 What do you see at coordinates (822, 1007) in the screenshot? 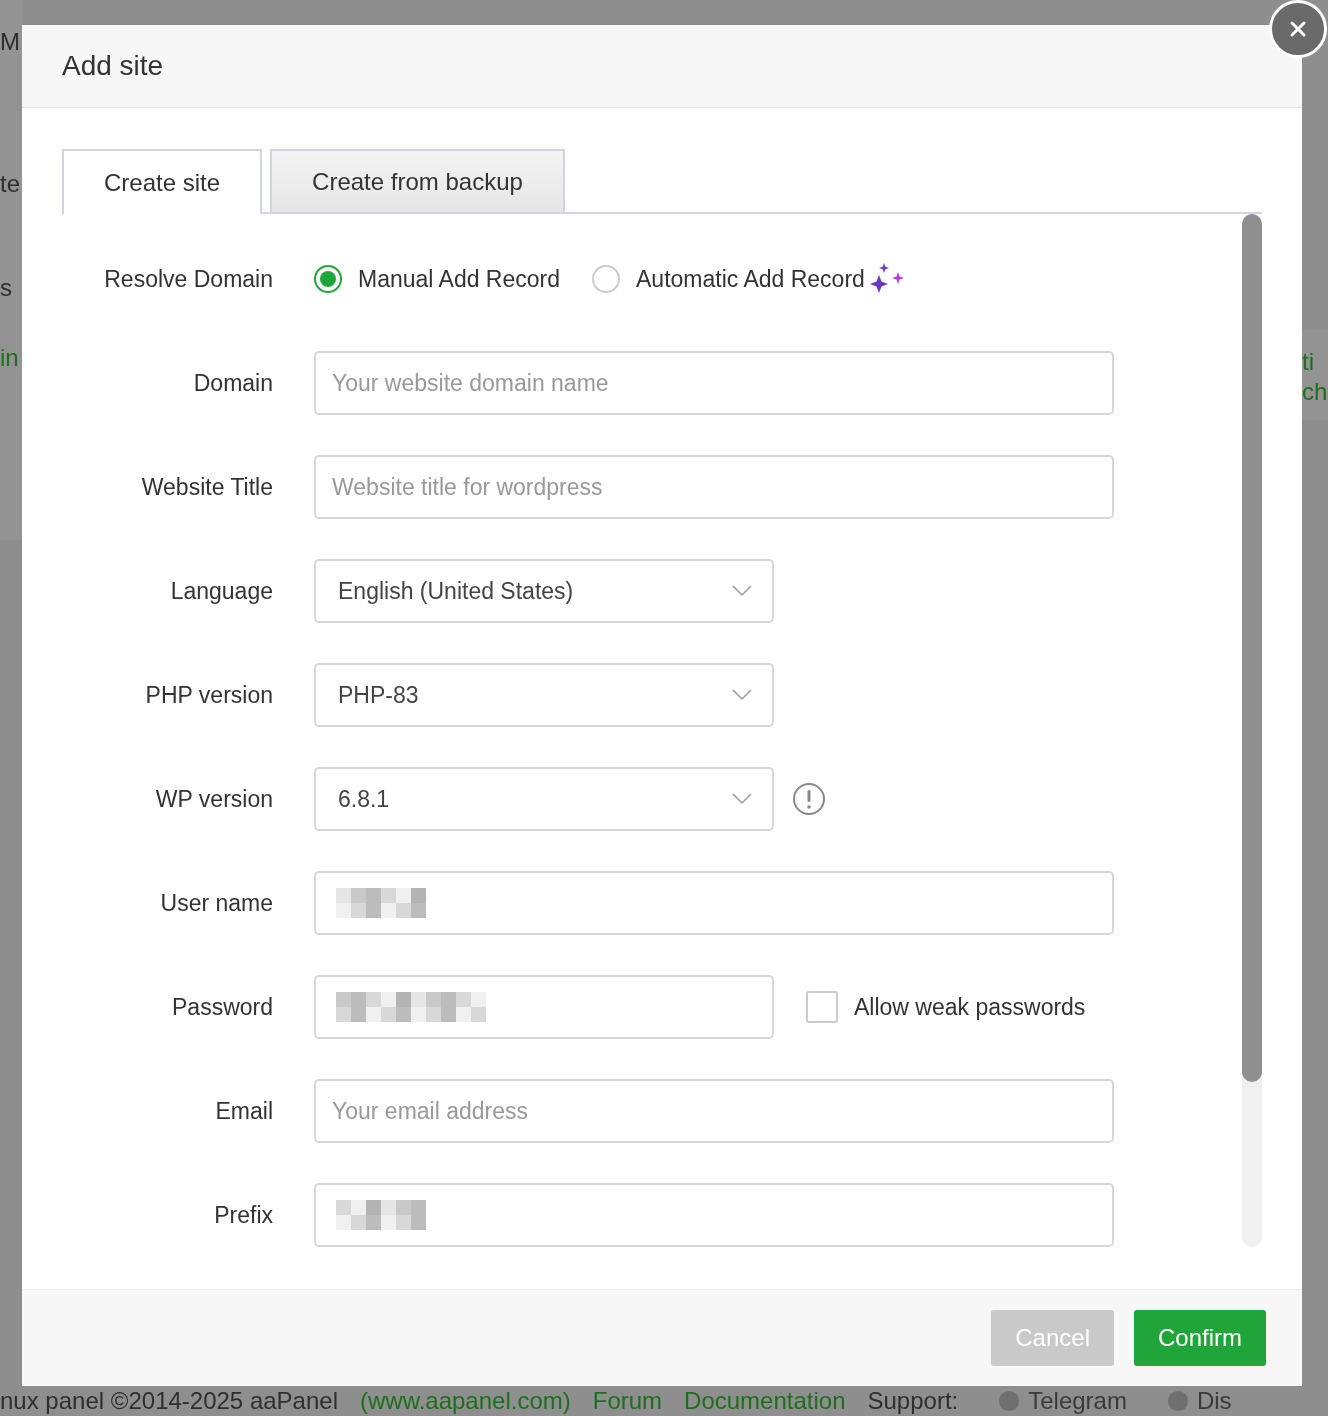
I see `checkbox` at bounding box center [822, 1007].